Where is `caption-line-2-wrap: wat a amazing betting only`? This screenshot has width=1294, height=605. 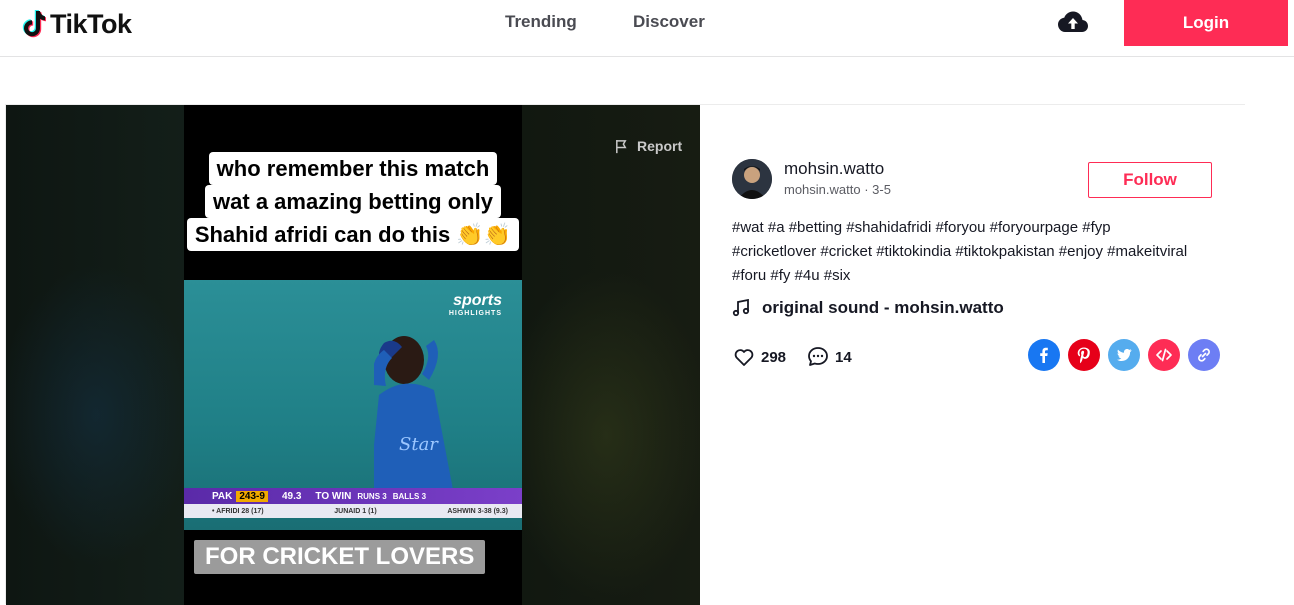
caption-line-2-wrap: wat a amazing betting only is located at coordinates (353, 201).